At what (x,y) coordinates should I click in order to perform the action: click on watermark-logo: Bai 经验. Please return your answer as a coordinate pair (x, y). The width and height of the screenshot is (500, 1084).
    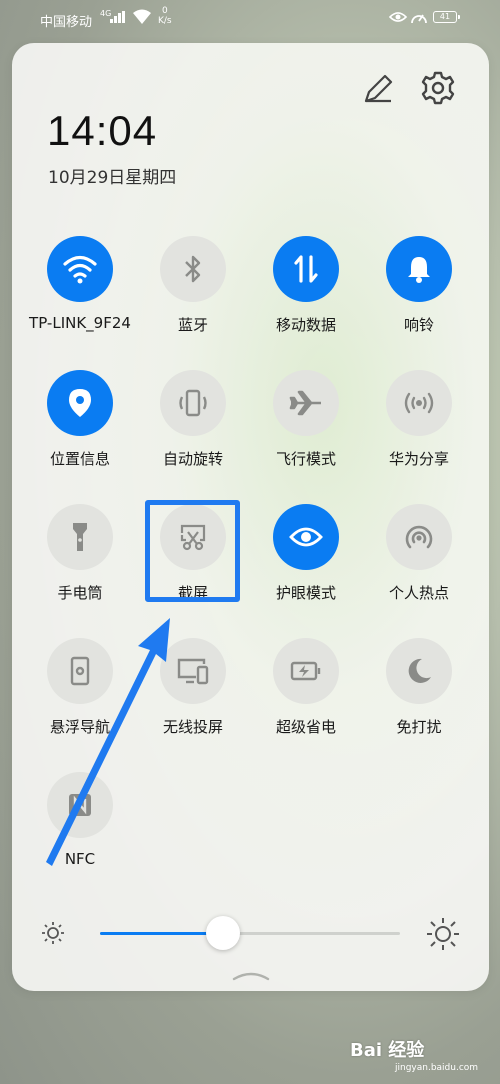
    Looking at the image, I should click on (387, 1050).